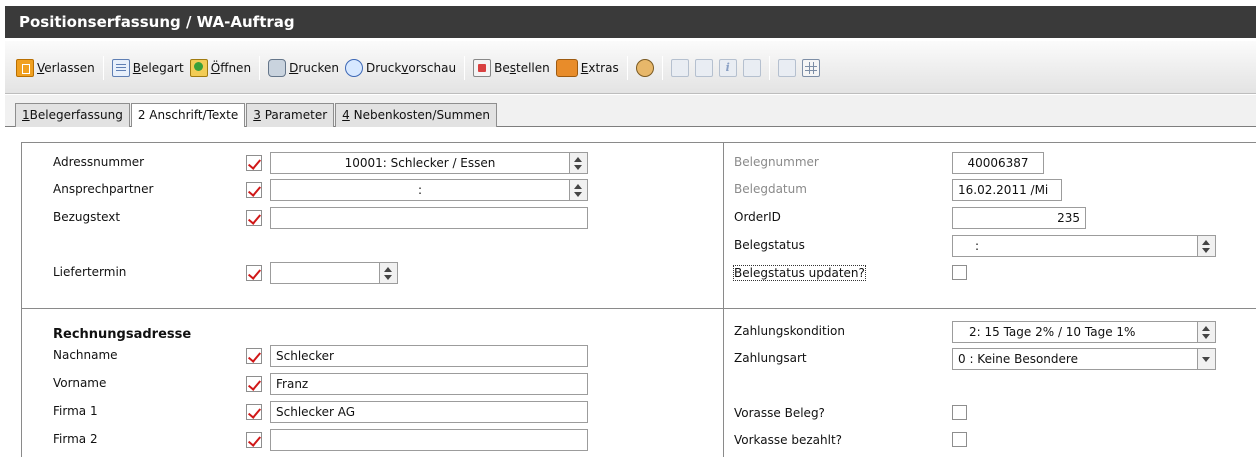 The image size is (1256, 457). Describe the element at coordinates (429, 412) in the screenshot. I see `firma1-field: Schlecker AG` at that location.